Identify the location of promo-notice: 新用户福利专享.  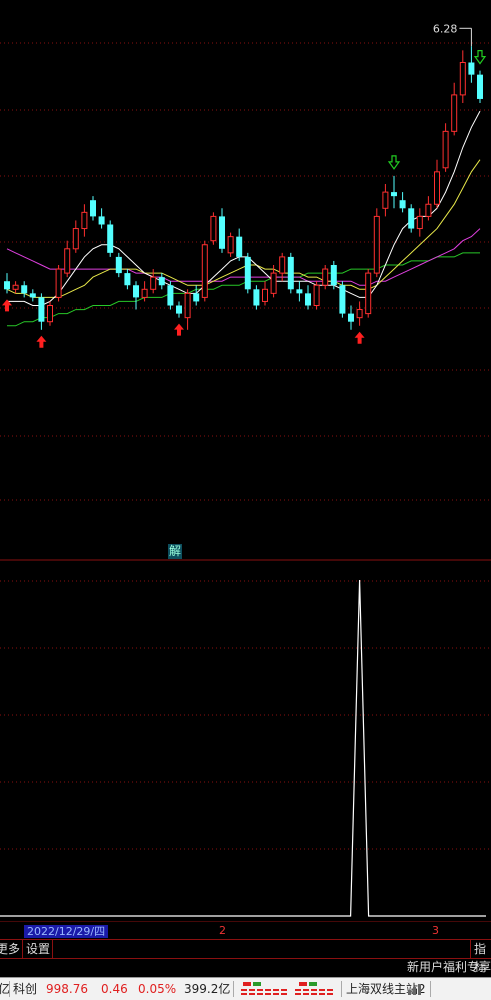
(449, 967).